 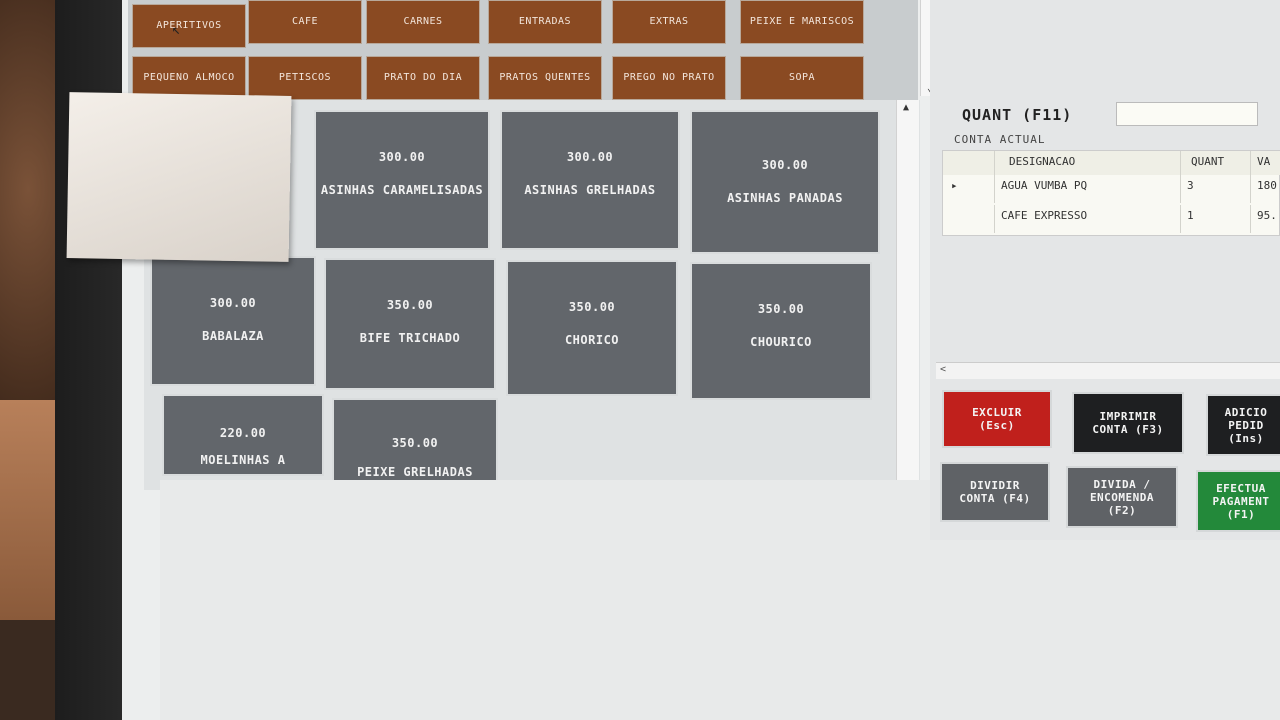 What do you see at coordinates (1187, 114) in the screenshot?
I see `quant-input` at bounding box center [1187, 114].